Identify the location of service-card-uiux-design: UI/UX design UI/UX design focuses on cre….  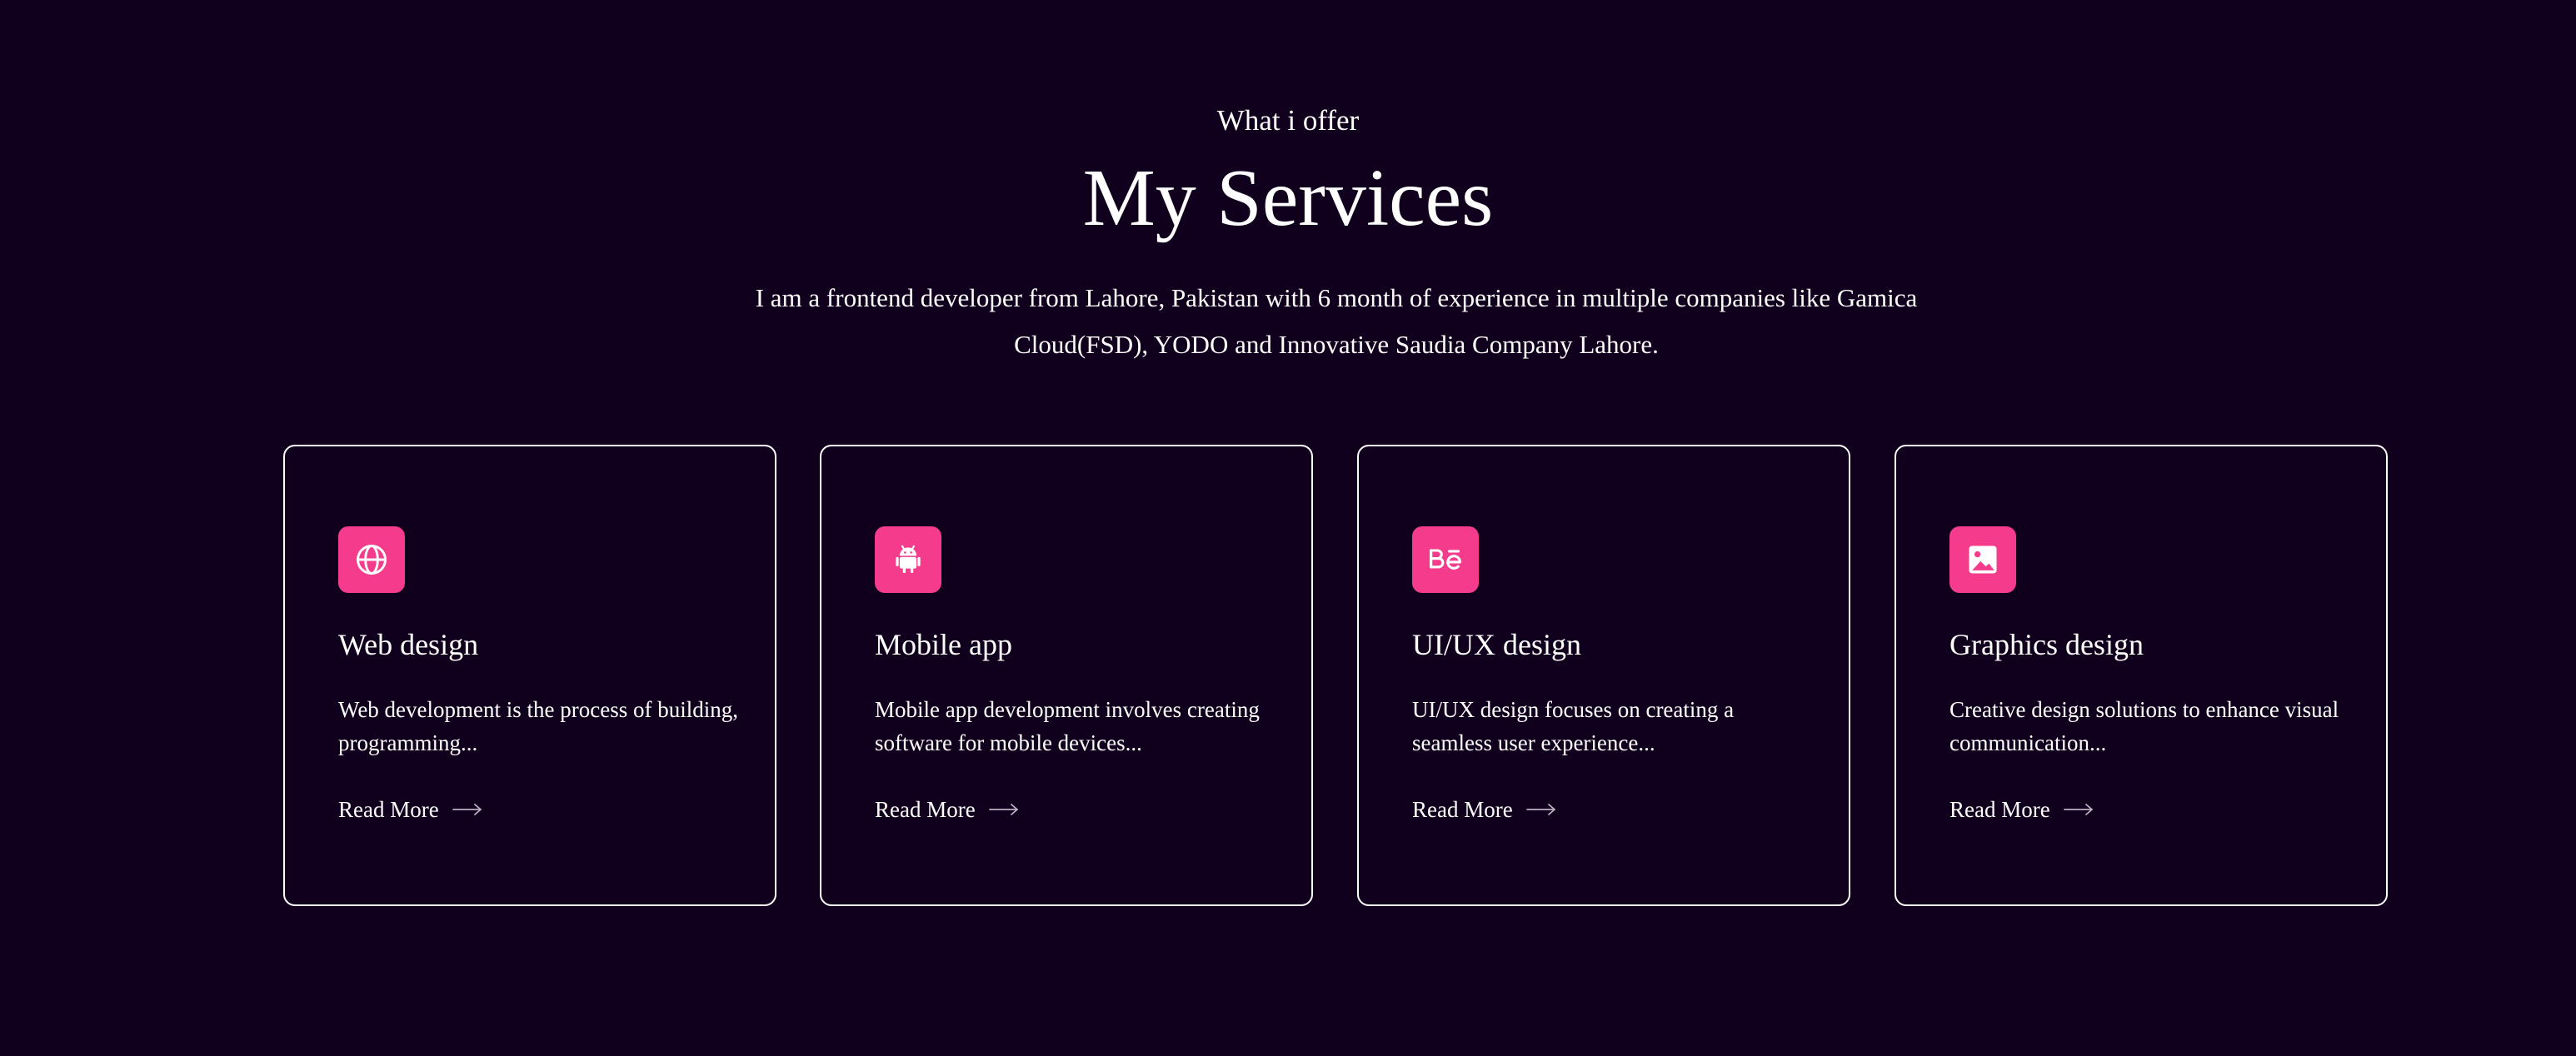
(1603, 675).